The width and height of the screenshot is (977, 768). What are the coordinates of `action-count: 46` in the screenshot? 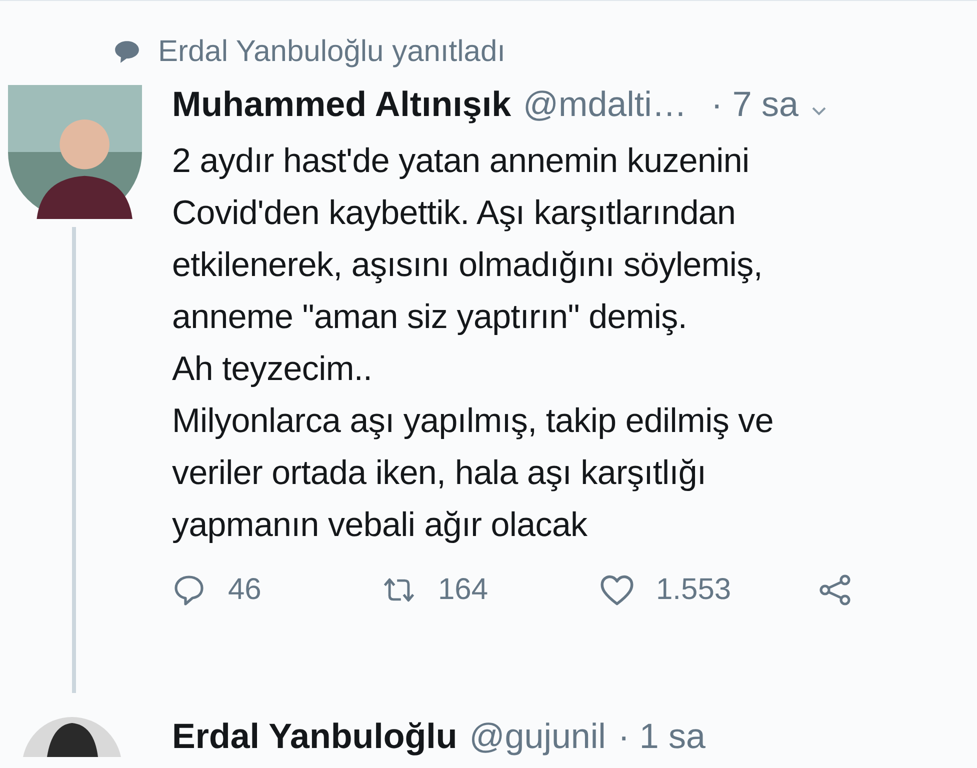 It's located at (245, 590).